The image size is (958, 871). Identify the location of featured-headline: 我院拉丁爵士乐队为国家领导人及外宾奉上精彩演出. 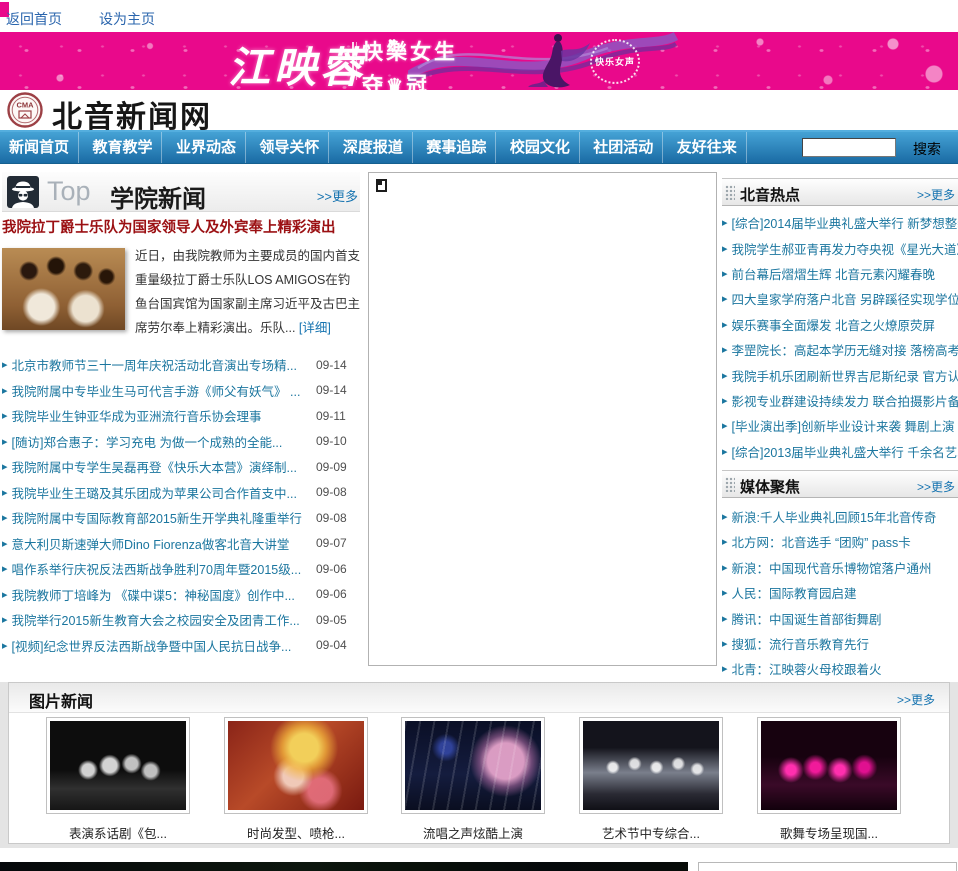
(181, 226).